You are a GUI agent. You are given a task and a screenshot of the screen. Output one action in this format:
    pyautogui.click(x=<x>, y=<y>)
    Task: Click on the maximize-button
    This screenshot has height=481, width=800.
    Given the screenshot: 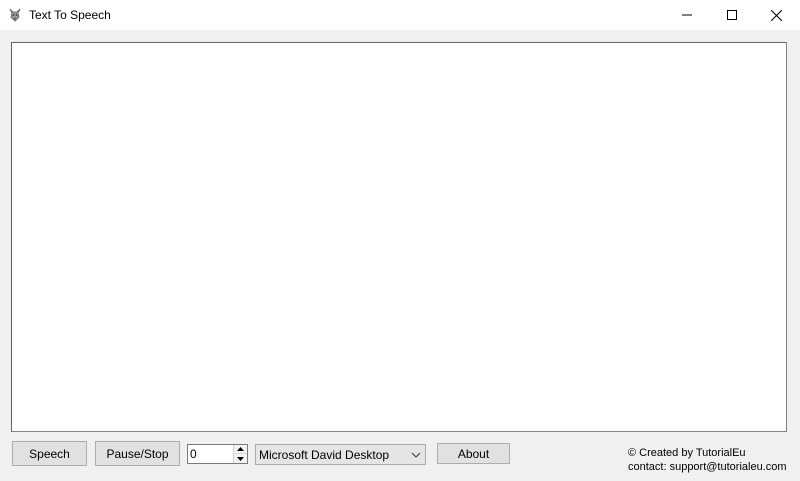 What is the action you would take?
    pyautogui.click(x=731, y=15)
    